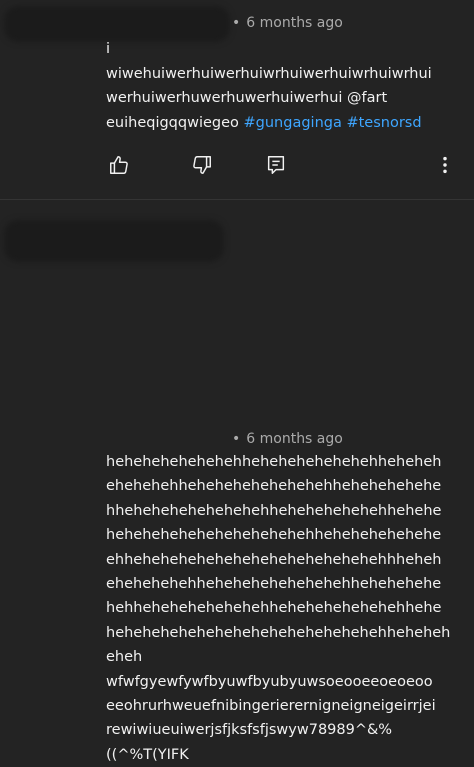 The width and height of the screenshot is (474, 767). I want to click on thumbs-up-icon, so click(119, 165).